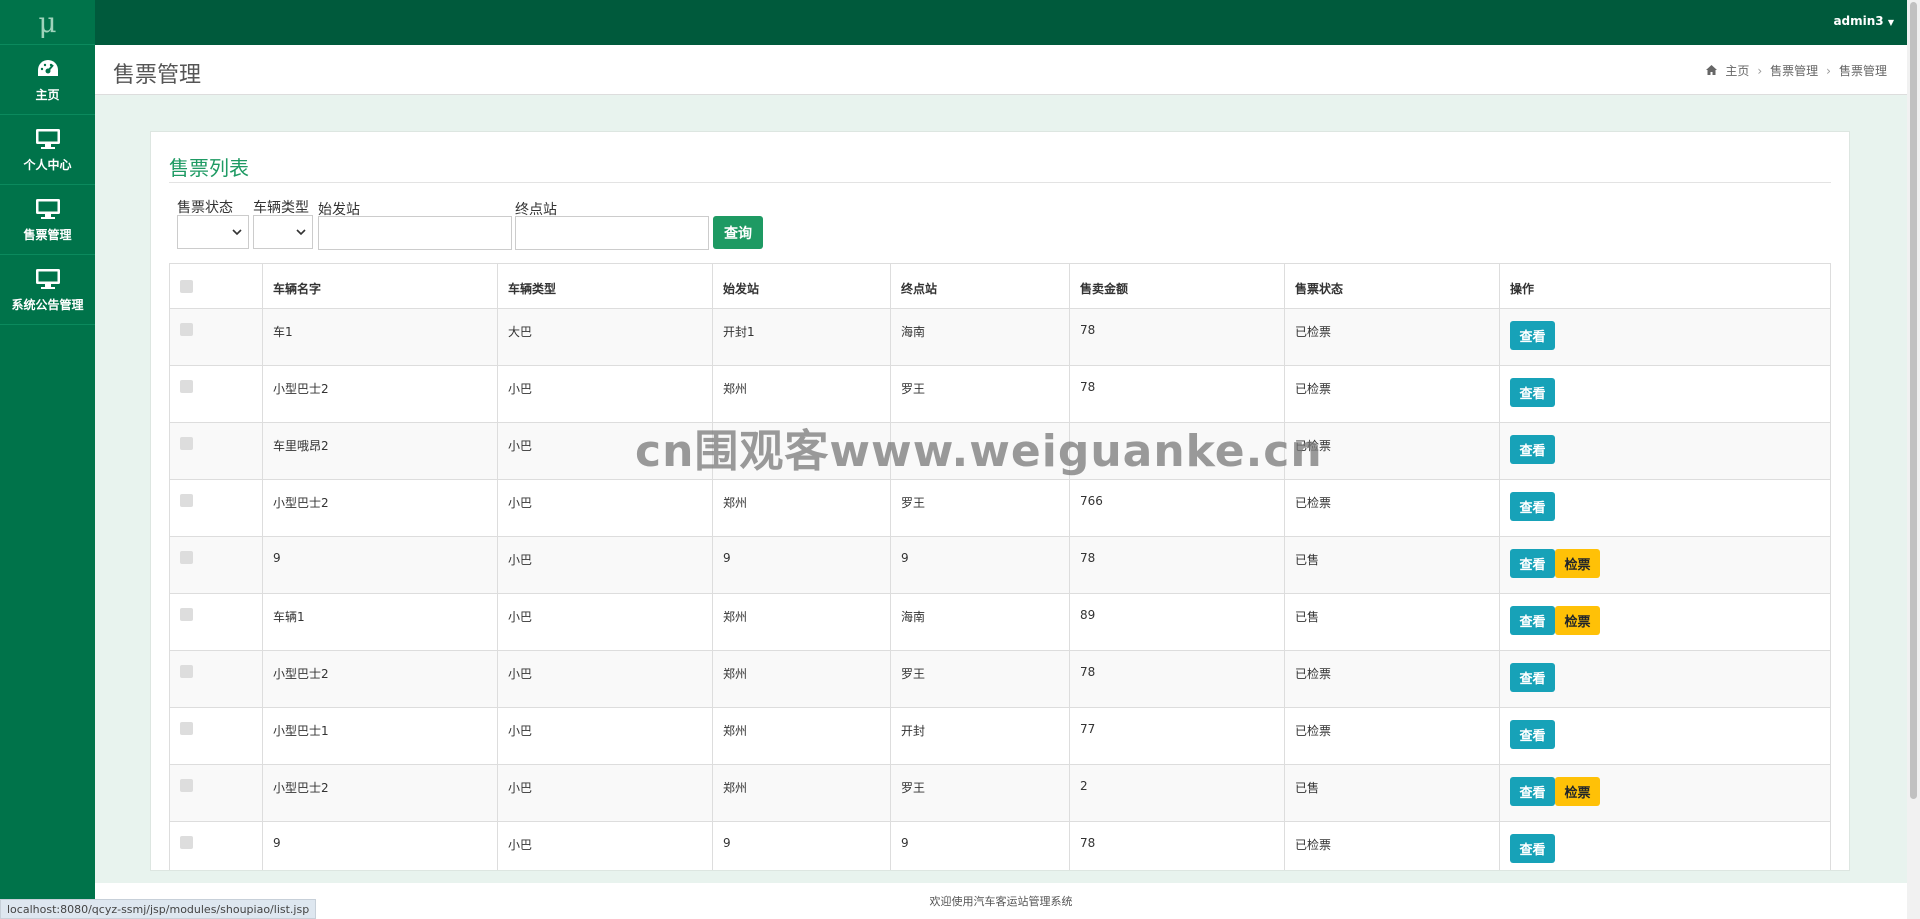 Image resolution: width=1920 pixels, height=919 pixels. What do you see at coordinates (738, 232) in the screenshot?
I see `query-button: 查询` at bounding box center [738, 232].